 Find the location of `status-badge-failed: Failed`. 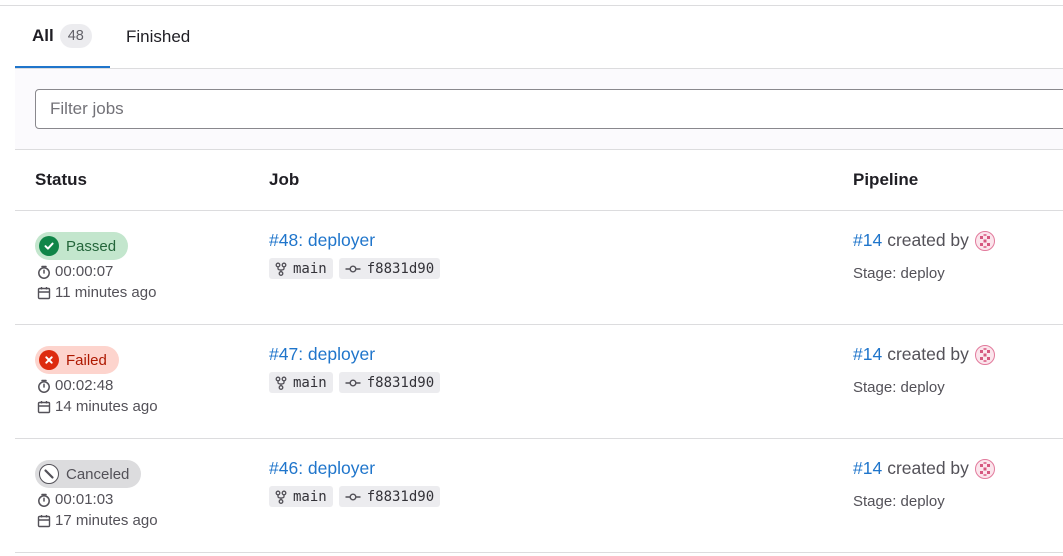

status-badge-failed: Failed is located at coordinates (77, 360).